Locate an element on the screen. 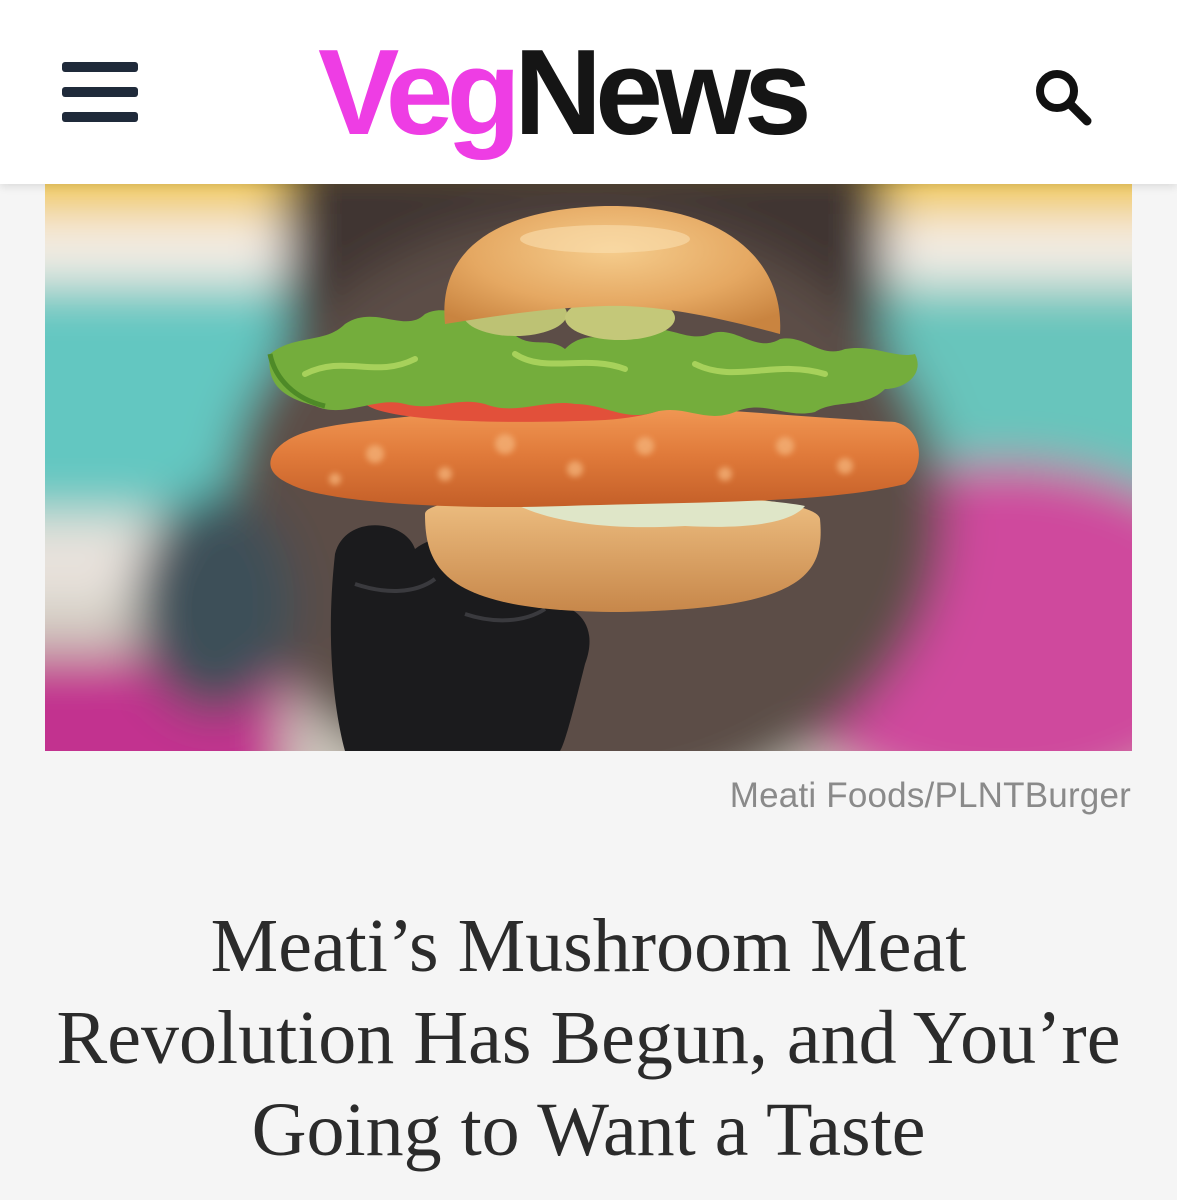 Image resolution: width=1177 pixels, height=1200 pixels. logo-veg: Veg is located at coordinates (419, 92).